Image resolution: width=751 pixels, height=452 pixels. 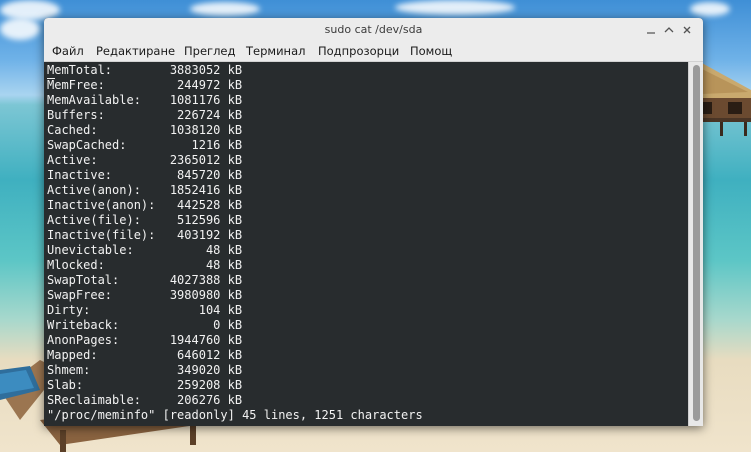 I want to click on close-icon, so click(x=687, y=30).